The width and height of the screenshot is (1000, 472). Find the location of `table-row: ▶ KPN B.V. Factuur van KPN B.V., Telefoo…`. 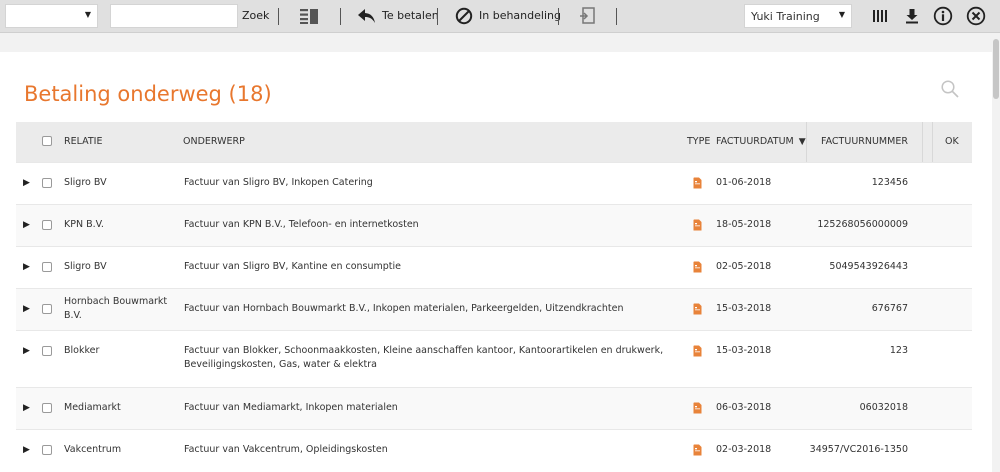

table-row: ▶ KPN B.V. Factuur van KPN B.V., Telefoo… is located at coordinates (494, 225).